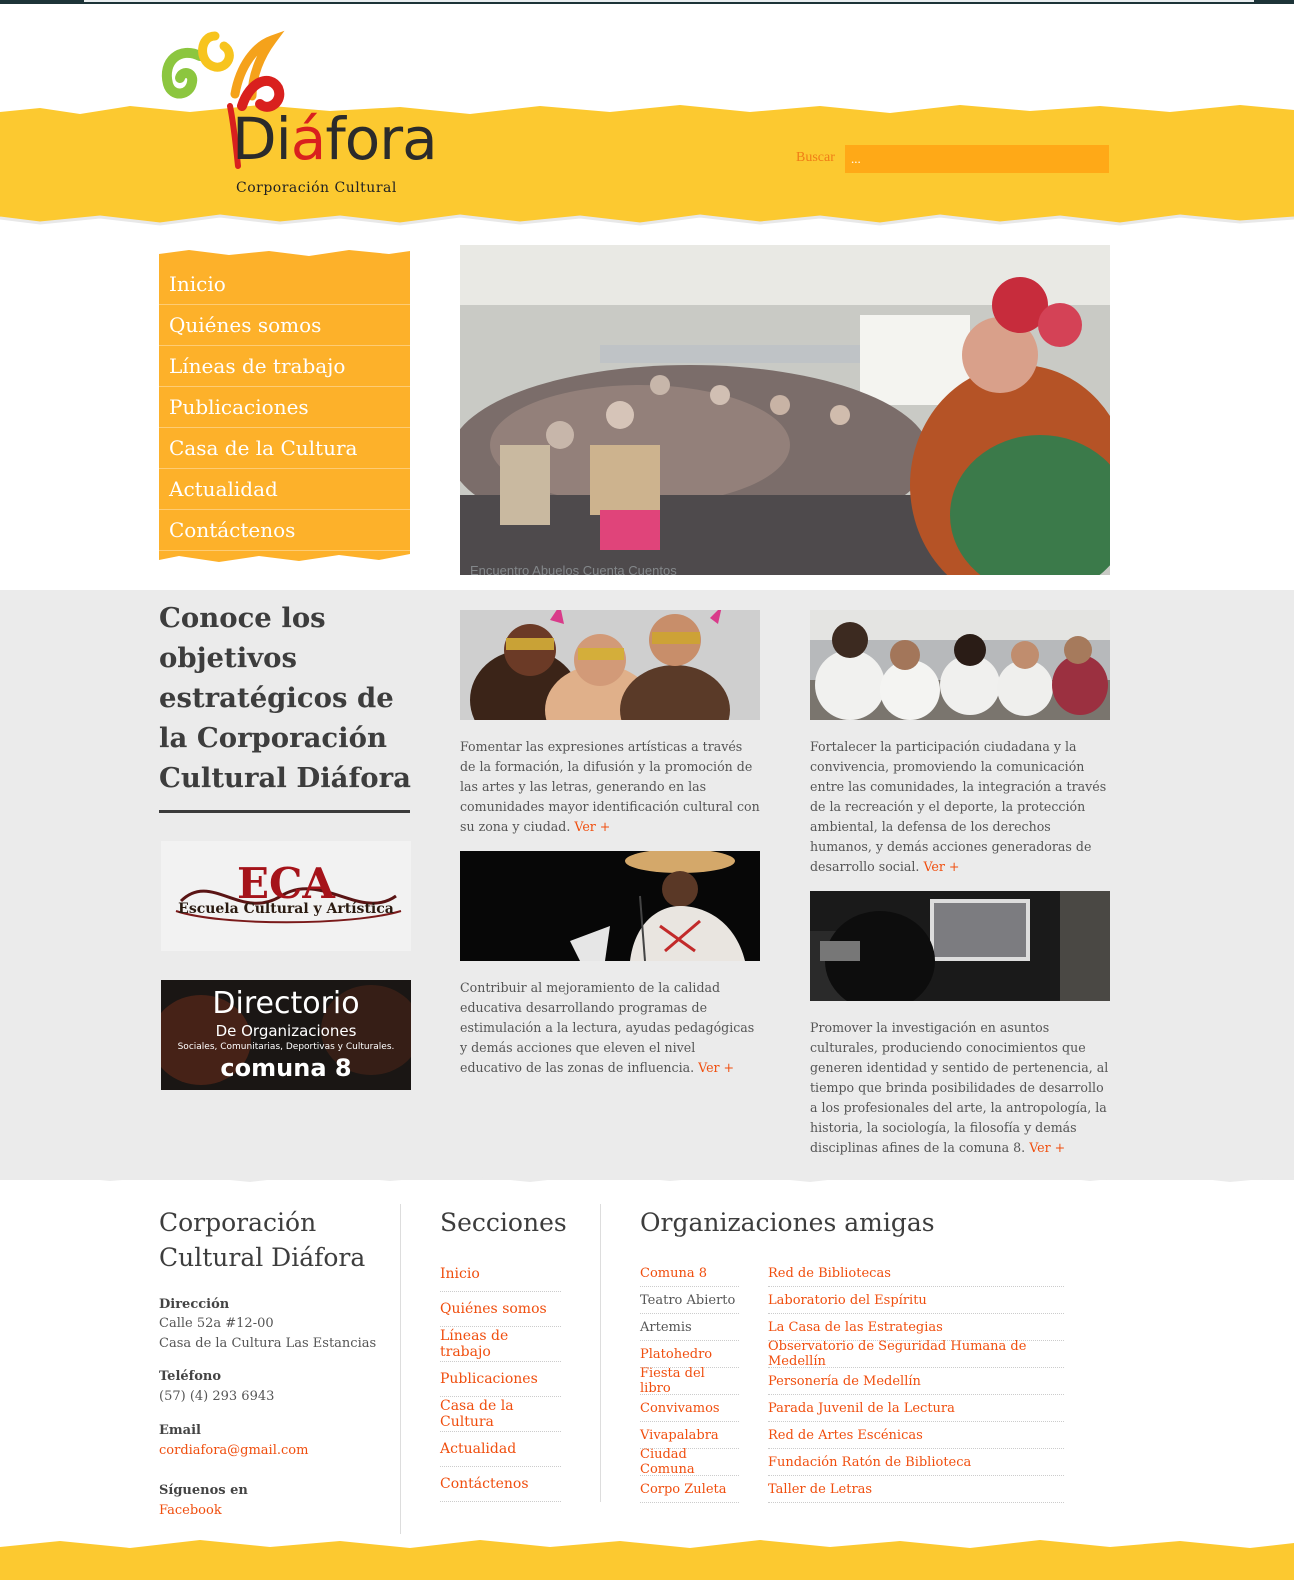 This screenshot has height=1580, width=1294. What do you see at coordinates (500, 1449) in the screenshot?
I see `footer-link-actualidad: Actualidad` at bounding box center [500, 1449].